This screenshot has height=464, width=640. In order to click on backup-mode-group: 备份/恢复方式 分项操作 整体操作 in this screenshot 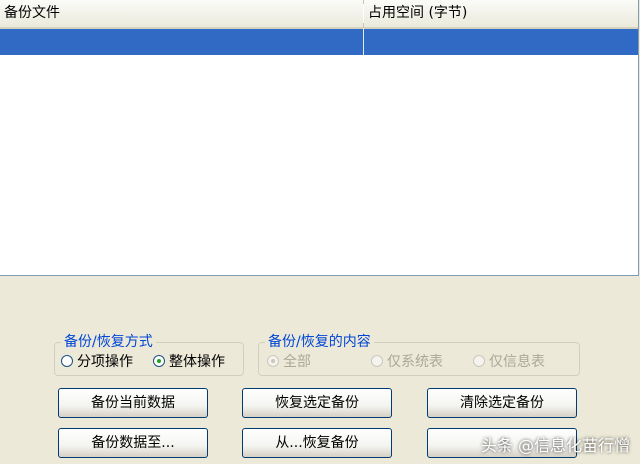, I will do `click(149, 354)`.